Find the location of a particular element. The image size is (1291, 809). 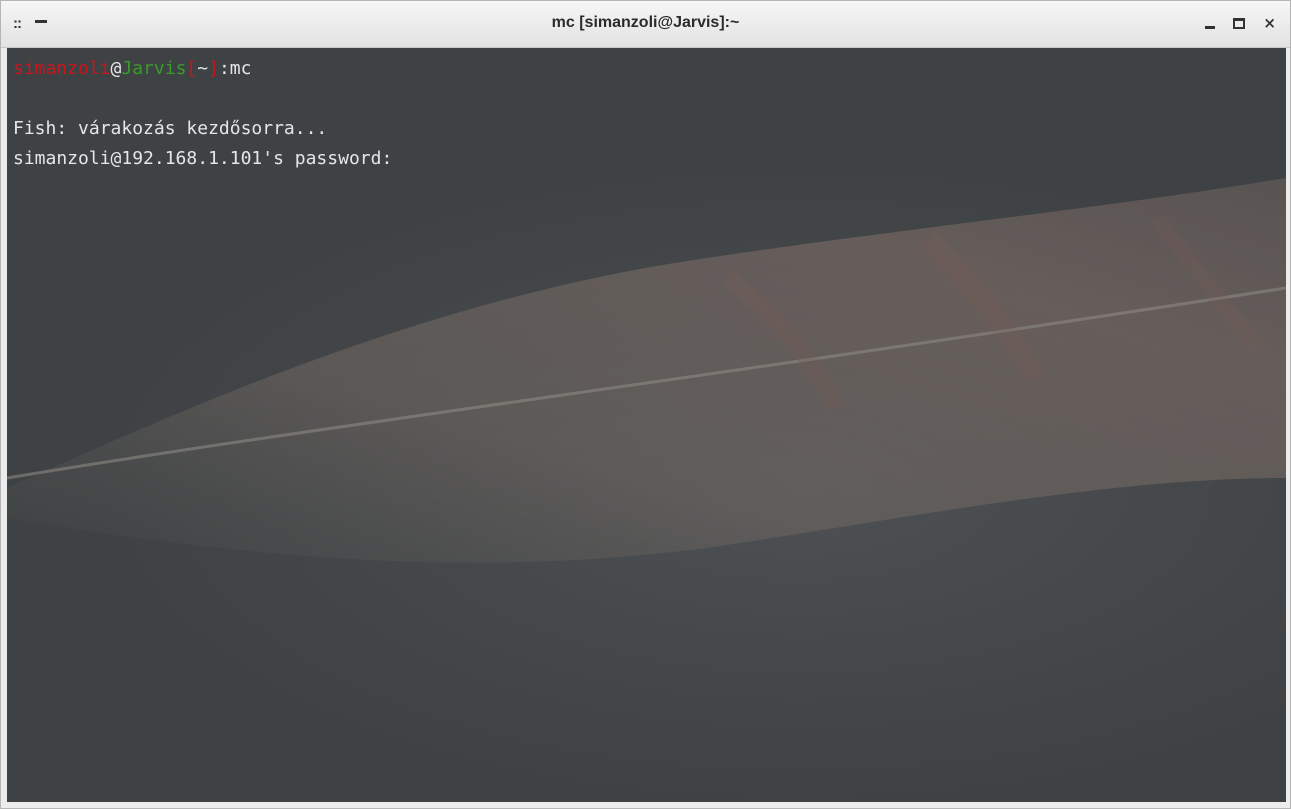

terminal-line: simanzoli@192.168.1.101's password: is located at coordinates (203, 158).